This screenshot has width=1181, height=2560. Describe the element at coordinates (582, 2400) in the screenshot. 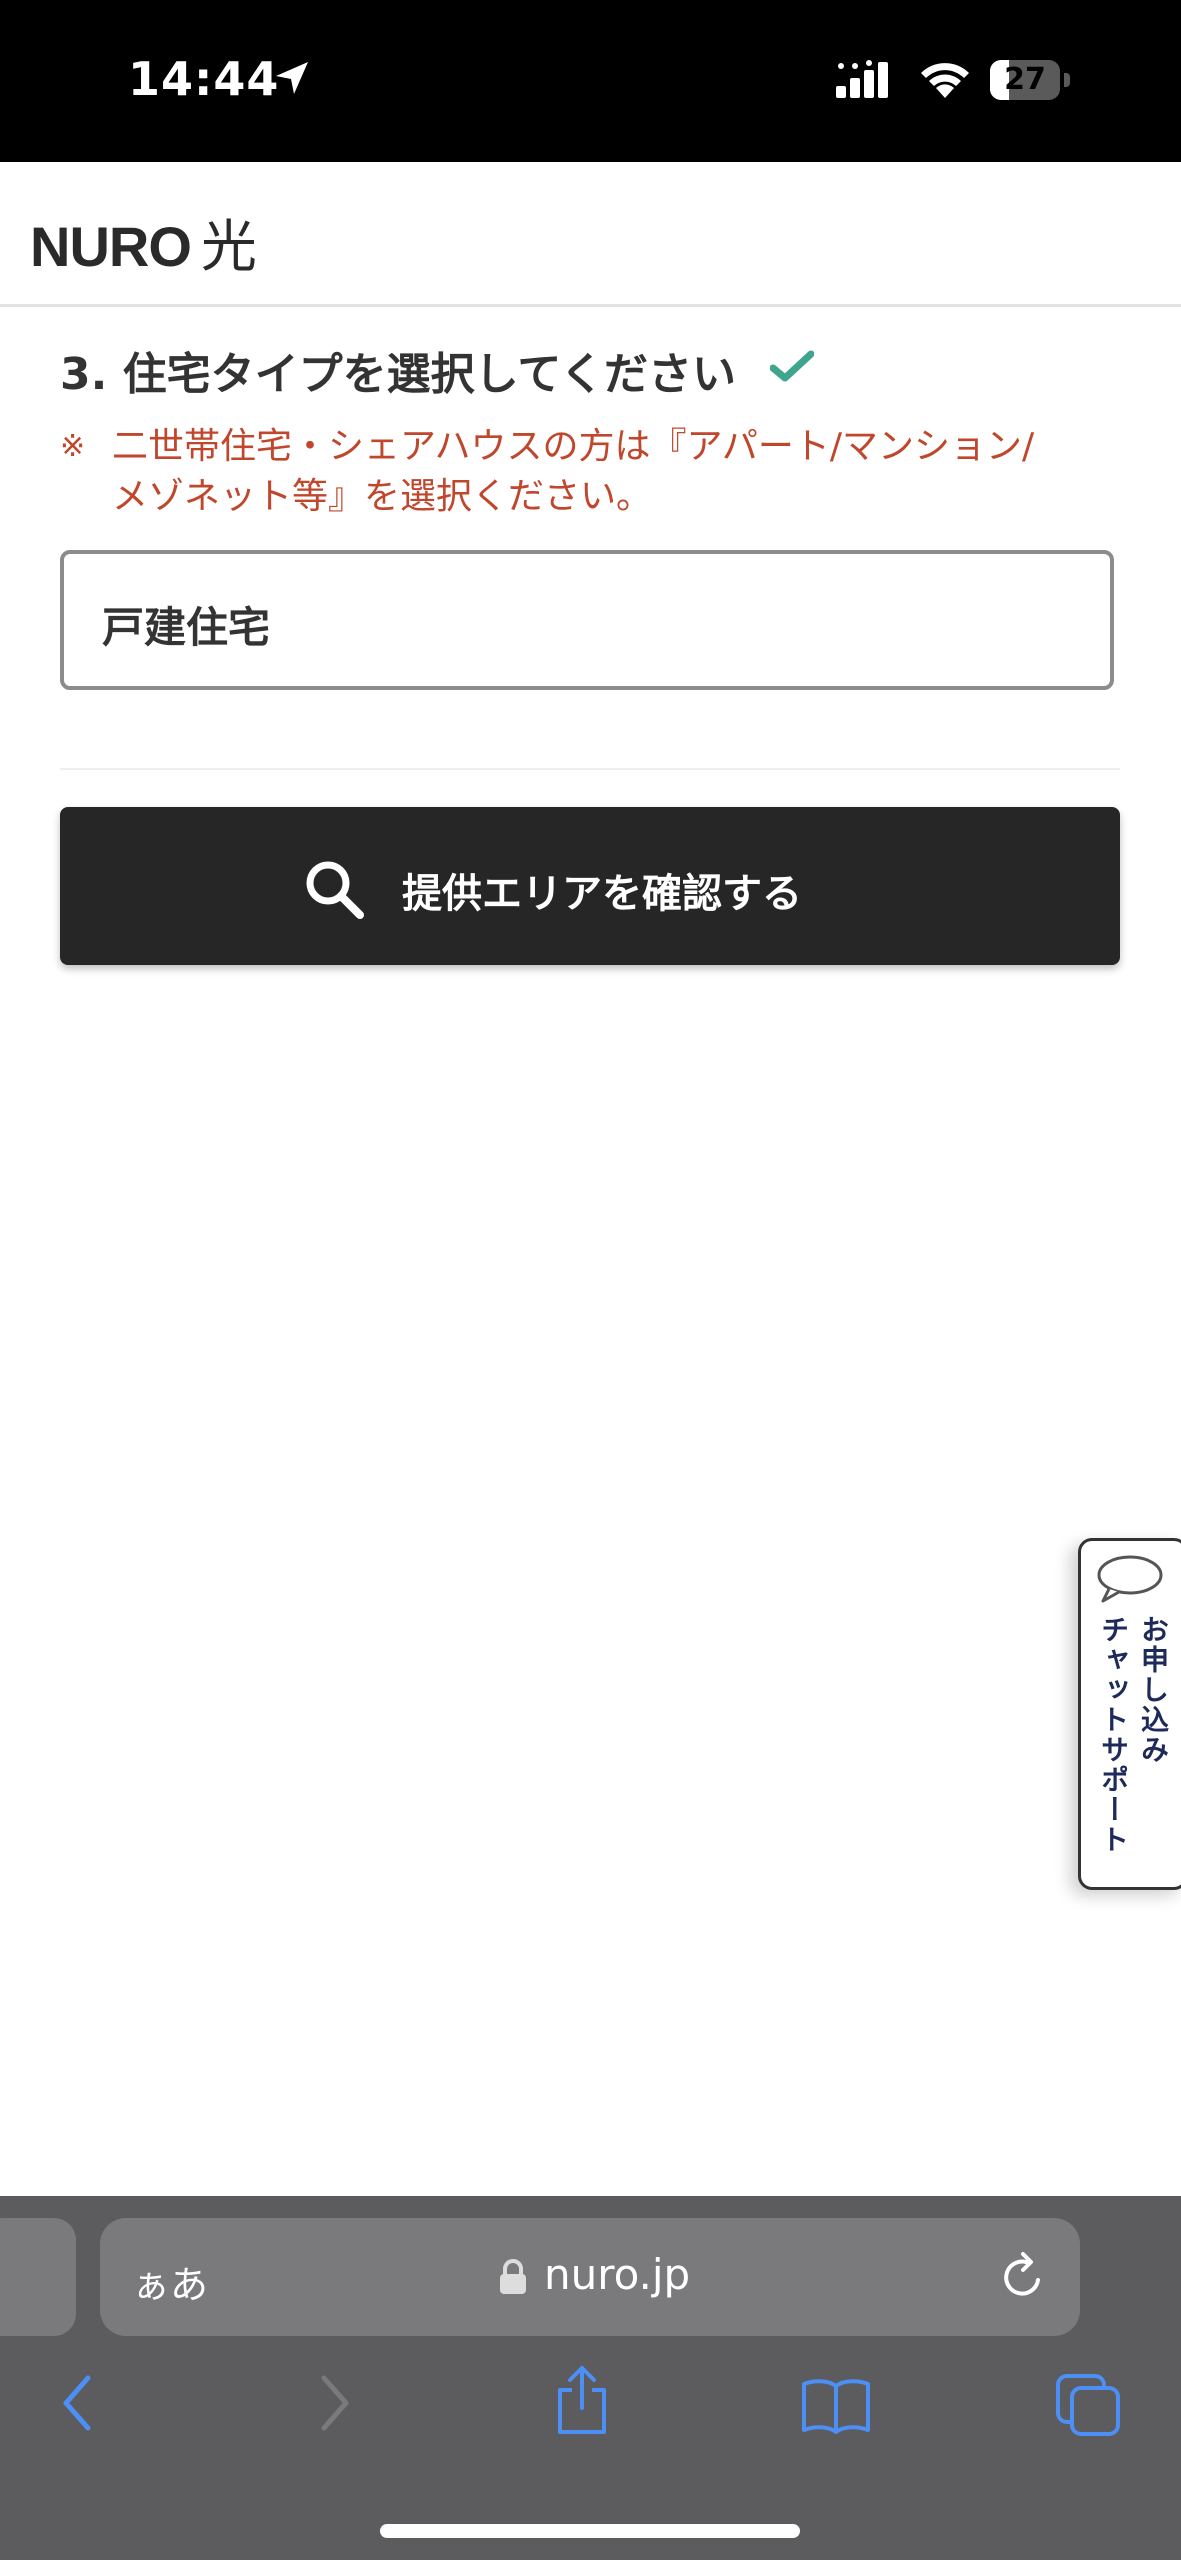

I see `share-icon` at that location.